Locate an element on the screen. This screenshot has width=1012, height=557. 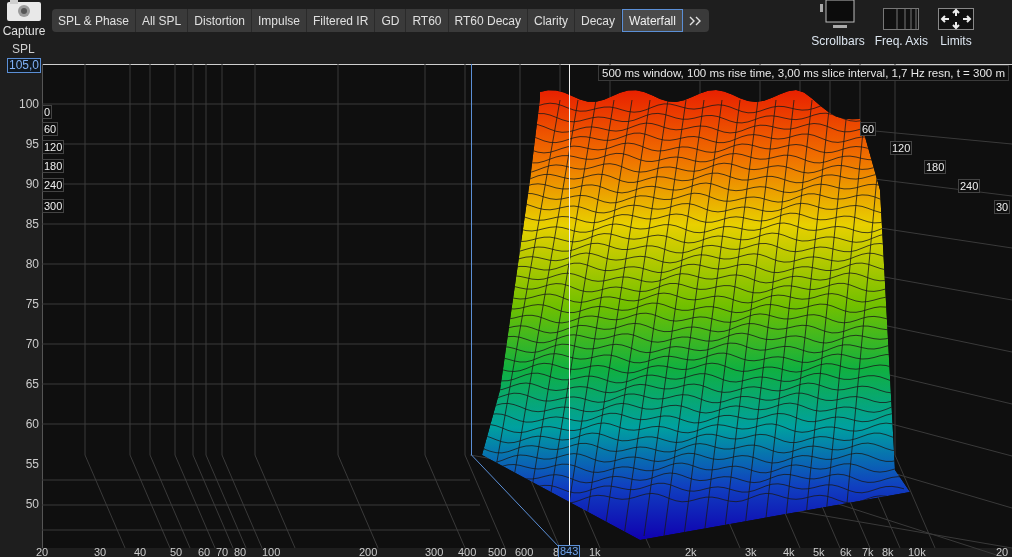
axis-label: 400 is located at coordinates (467, 551).